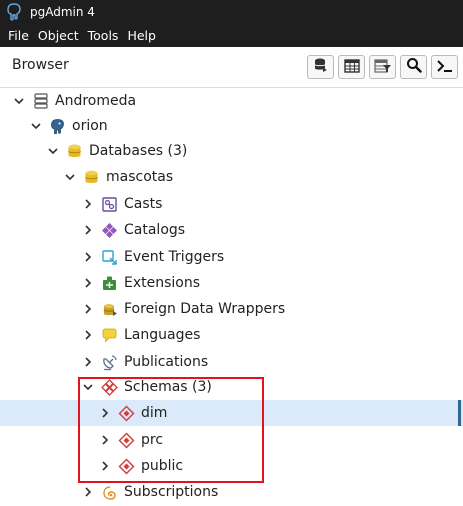  Describe the element at coordinates (166, 362) in the screenshot. I see `tree-node-label: Publications` at that location.